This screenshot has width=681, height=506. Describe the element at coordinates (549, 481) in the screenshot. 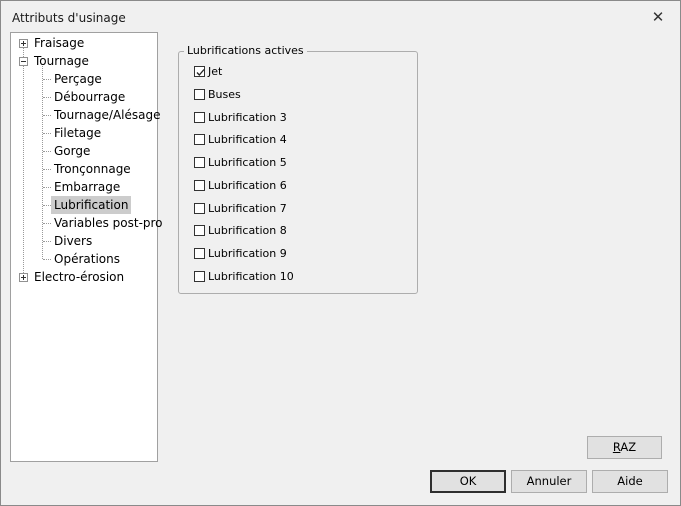

I see `annuler-button: Annuler` at that location.